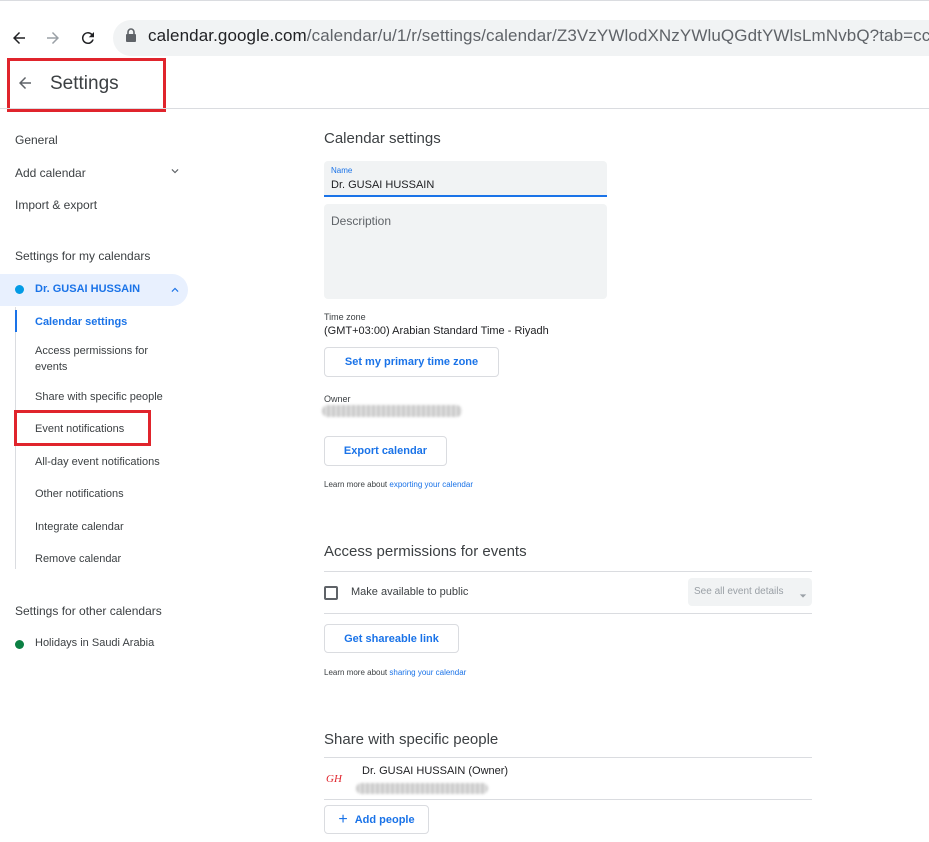 The width and height of the screenshot is (929, 842). I want to click on event-details-select-value: See all event details, so click(739, 591).